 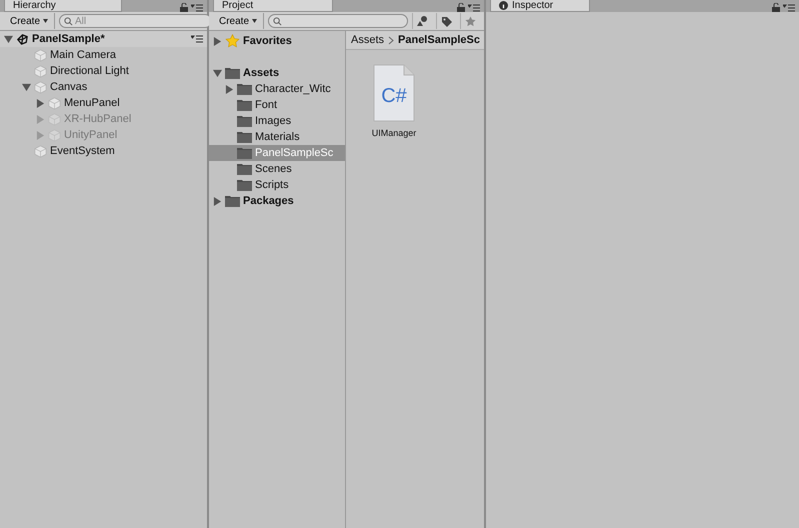 I want to click on file-name: UIManager, so click(x=394, y=133).